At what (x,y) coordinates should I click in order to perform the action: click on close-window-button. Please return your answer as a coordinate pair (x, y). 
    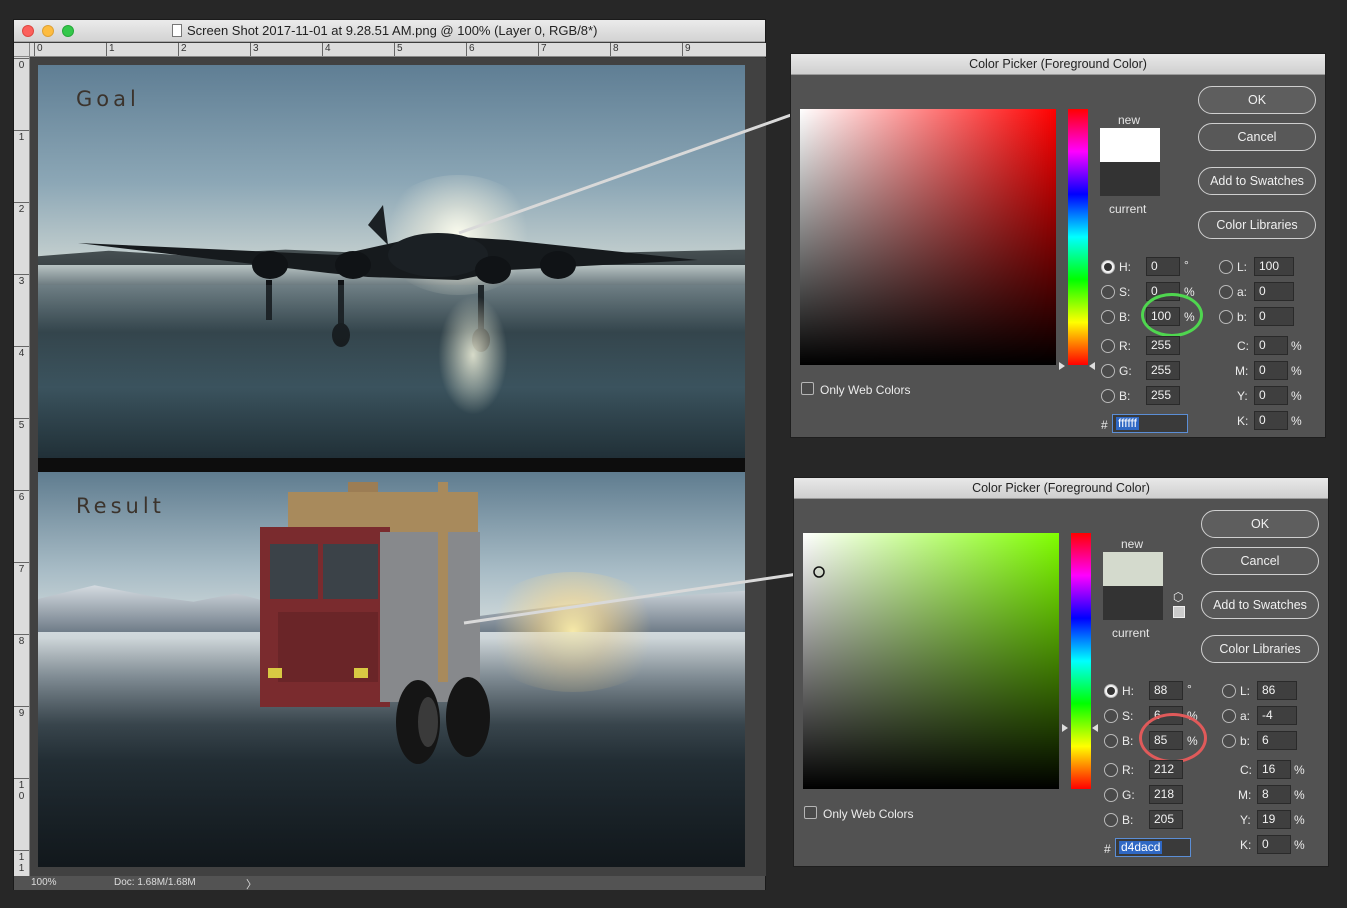
    Looking at the image, I should click on (28, 31).